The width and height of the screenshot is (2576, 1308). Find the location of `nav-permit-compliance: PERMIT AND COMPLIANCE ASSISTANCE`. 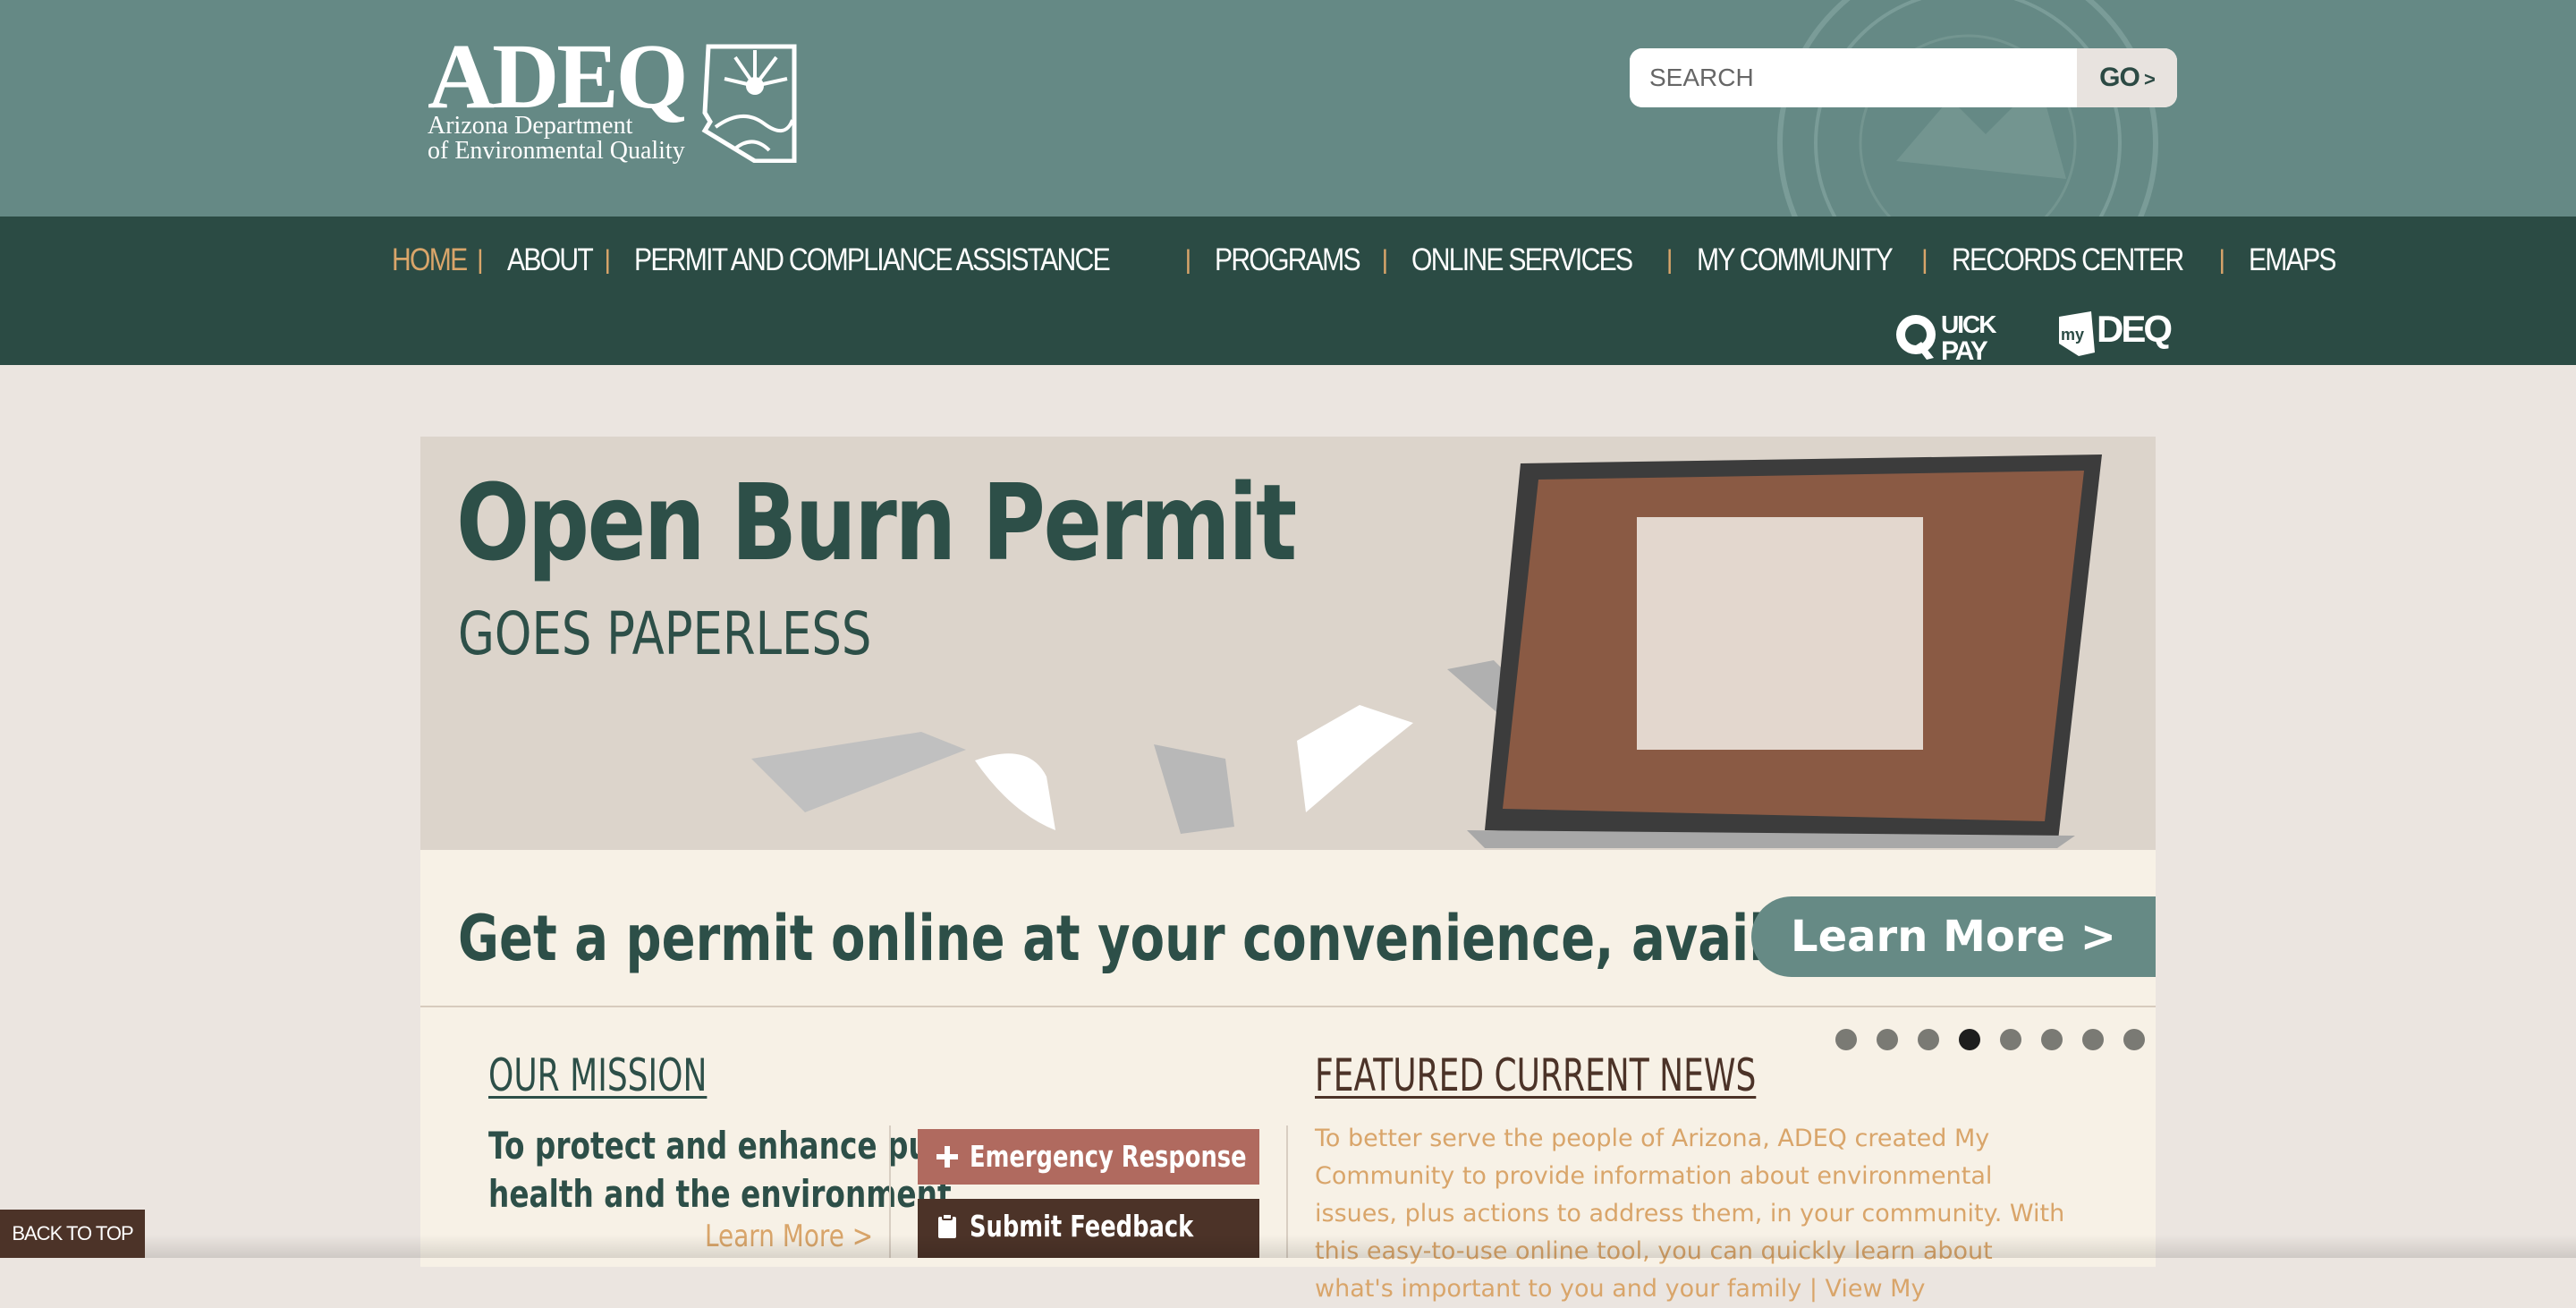

nav-permit-compliance: PERMIT AND COMPLIANCE ASSISTANCE is located at coordinates (872, 260).